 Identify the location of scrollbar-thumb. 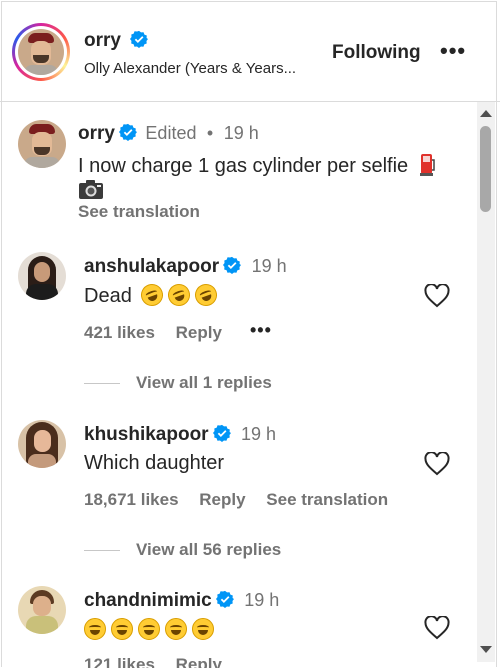
(485, 169).